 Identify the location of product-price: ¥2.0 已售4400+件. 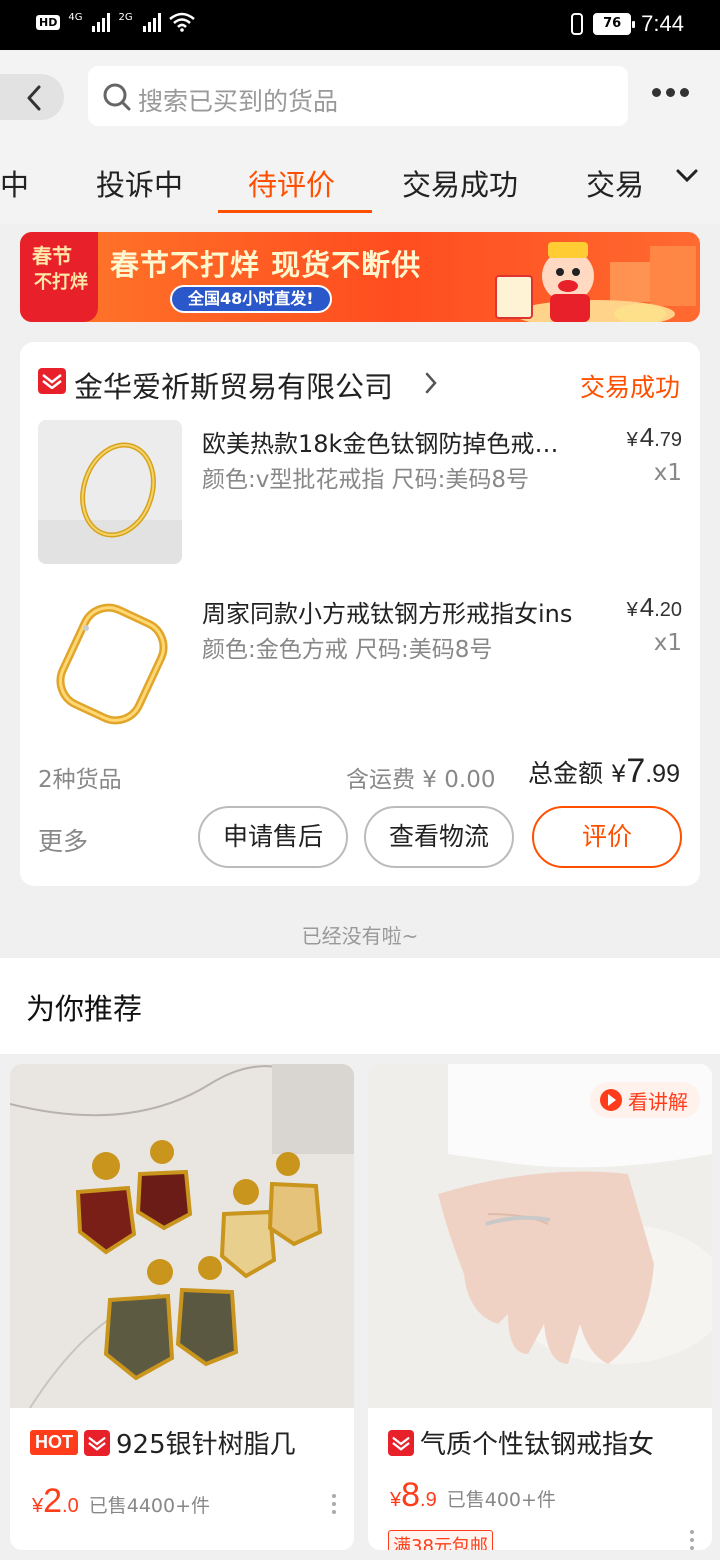
(121, 1501).